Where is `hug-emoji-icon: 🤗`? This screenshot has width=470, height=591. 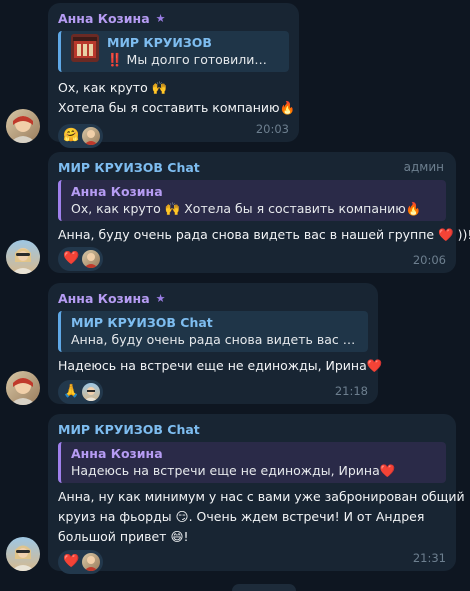
hug-emoji-icon: 🤗 is located at coordinates (71, 135).